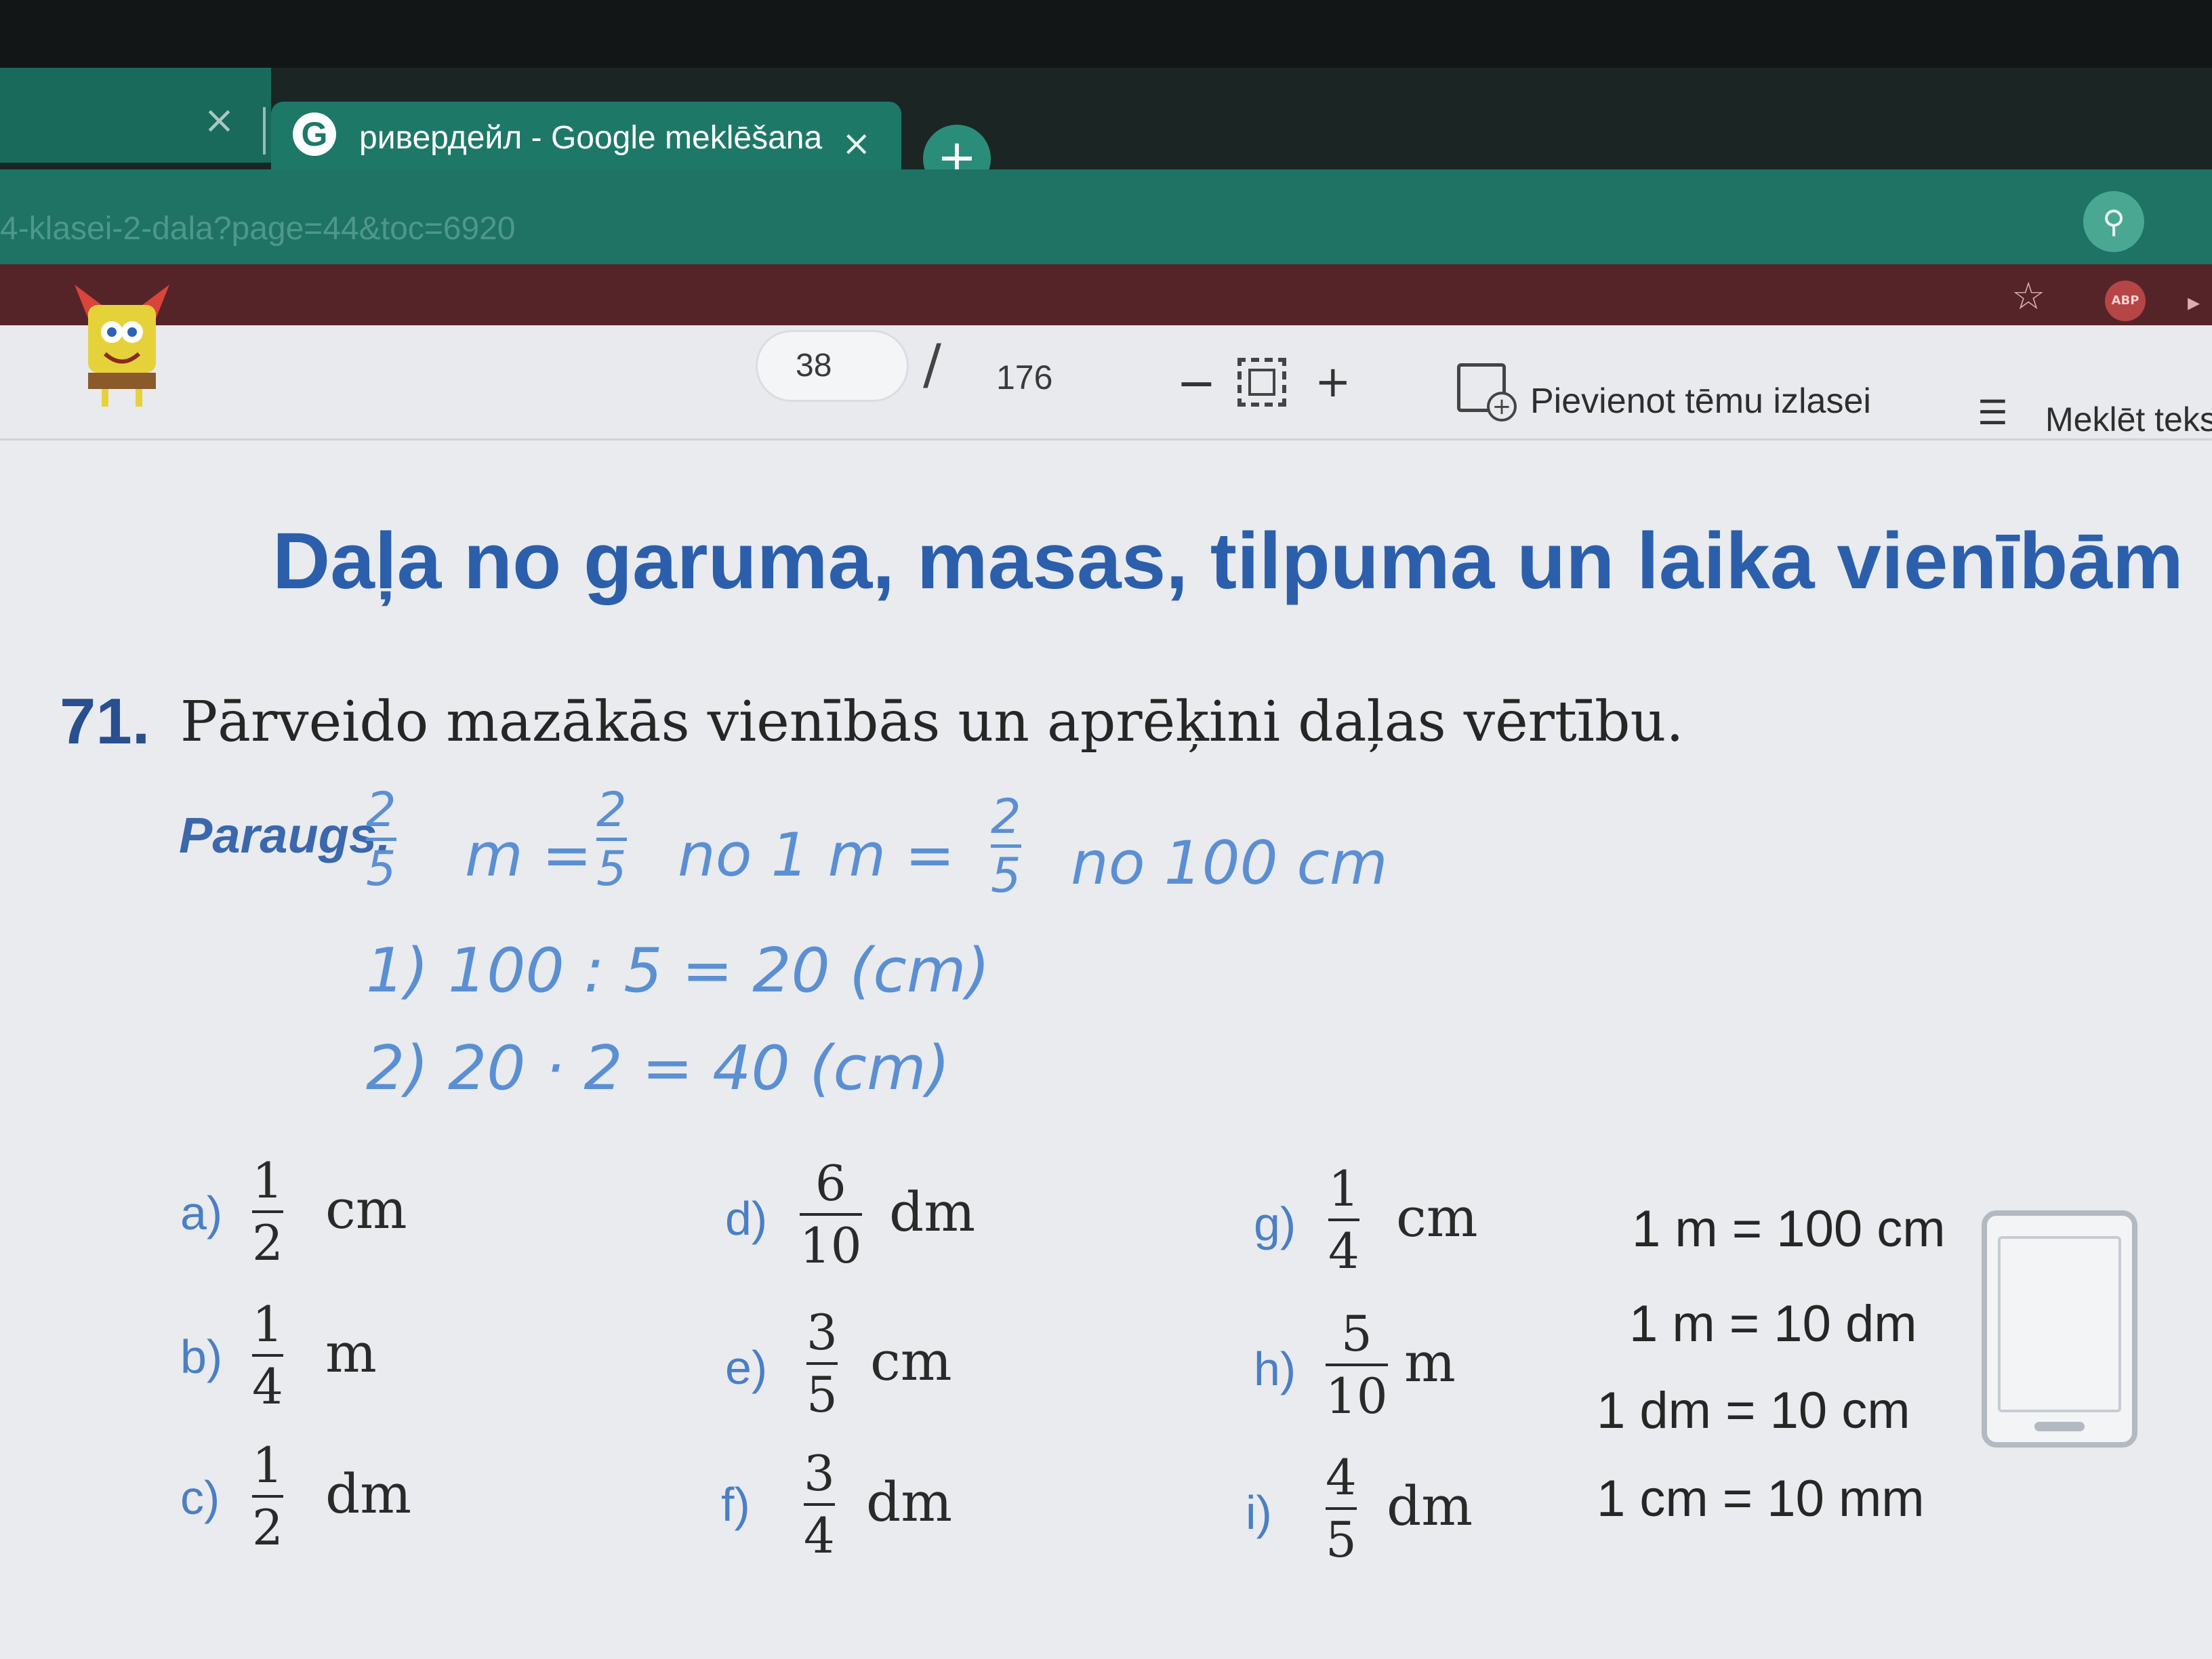  I want to click on search-text-icon: ☰, so click(1993, 413).